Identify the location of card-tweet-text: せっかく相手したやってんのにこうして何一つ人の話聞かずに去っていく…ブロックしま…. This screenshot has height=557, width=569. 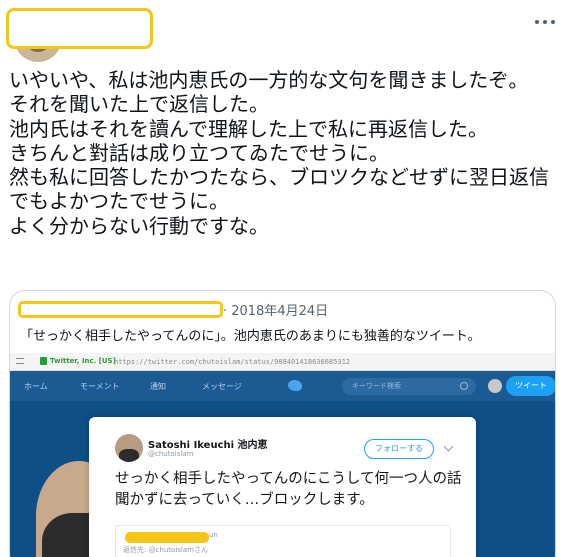
(288, 489).